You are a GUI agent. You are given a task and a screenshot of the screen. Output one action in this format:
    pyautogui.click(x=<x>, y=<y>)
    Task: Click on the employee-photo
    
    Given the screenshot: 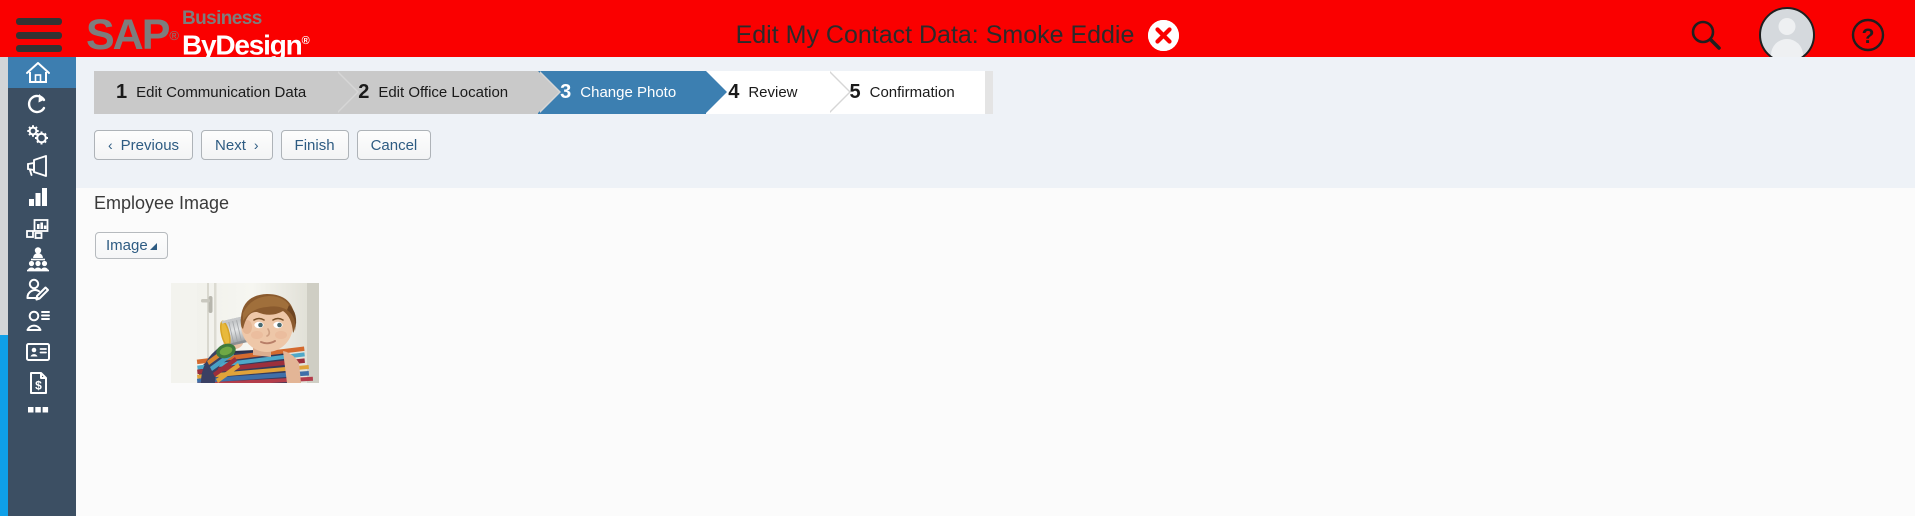 What is the action you would take?
    pyautogui.click(x=245, y=333)
    